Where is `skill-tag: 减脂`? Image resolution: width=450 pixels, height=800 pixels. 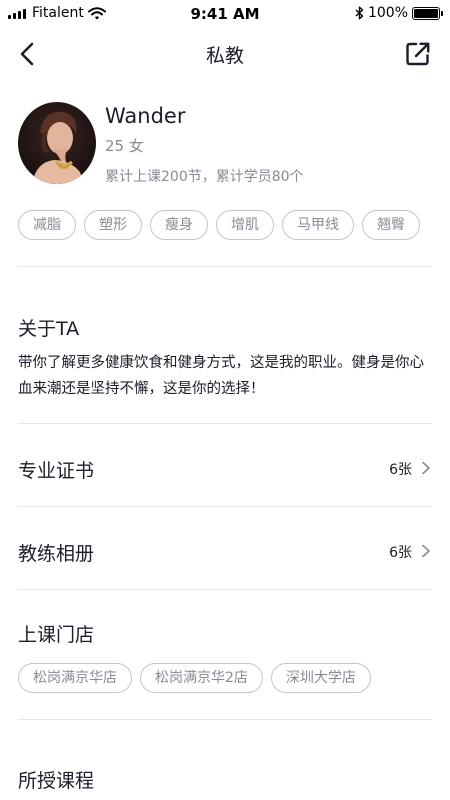 skill-tag: 减脂 is located at coordinates (47, 225).